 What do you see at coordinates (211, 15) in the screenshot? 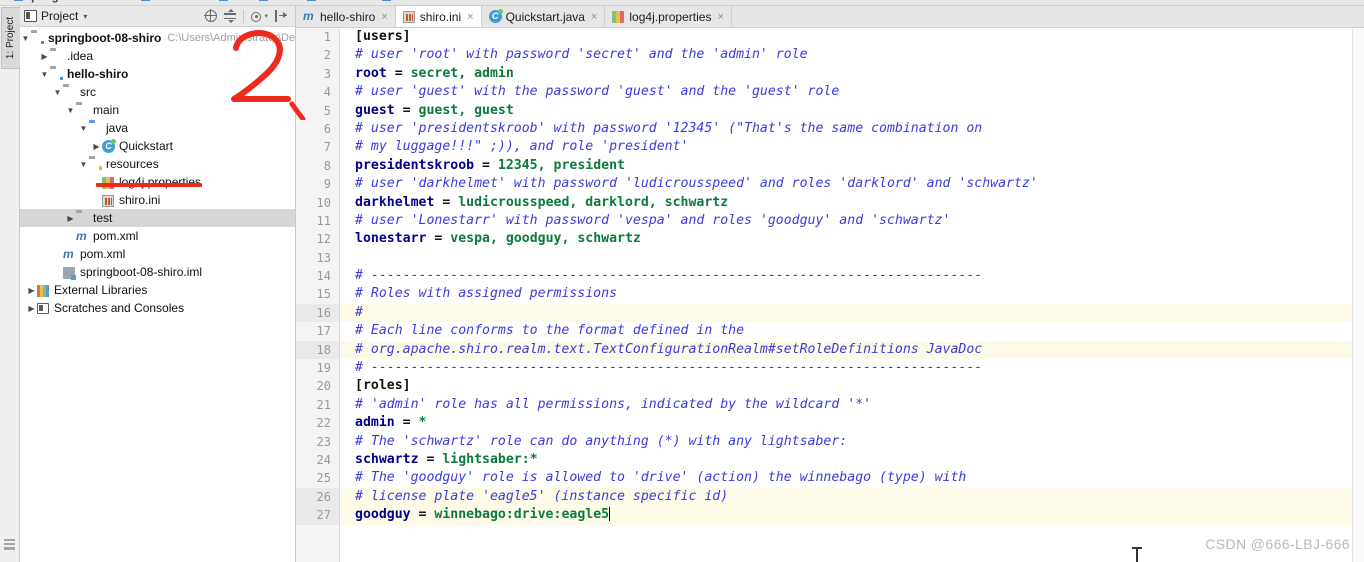
I see `locate-icon` at bounding box center [211, 15].